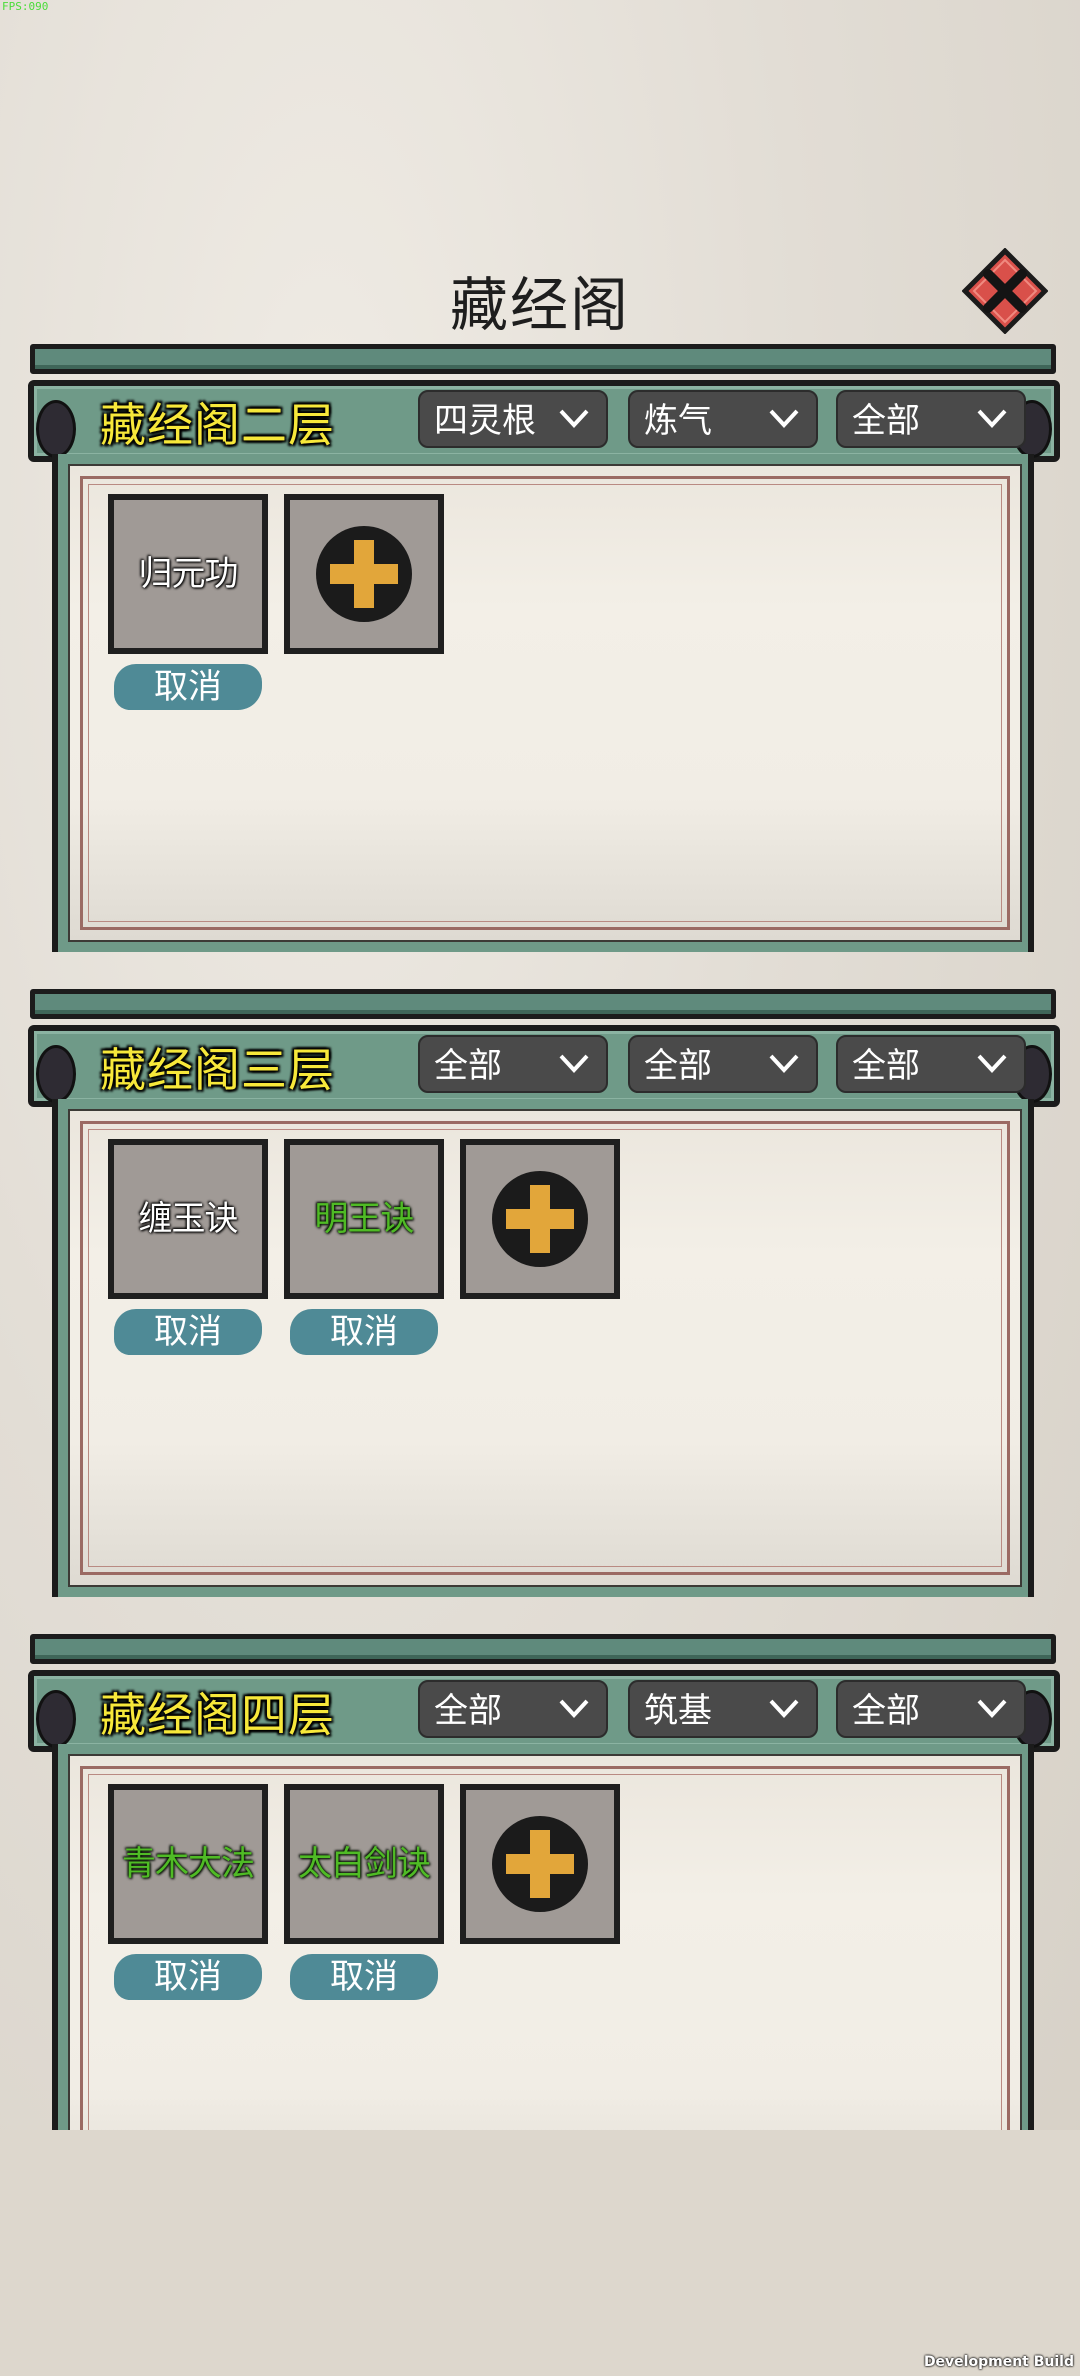  Describe the element at coordinates (217, 1070) in the screenshot. I see `floor-title: 藏经阁三层` at that location.